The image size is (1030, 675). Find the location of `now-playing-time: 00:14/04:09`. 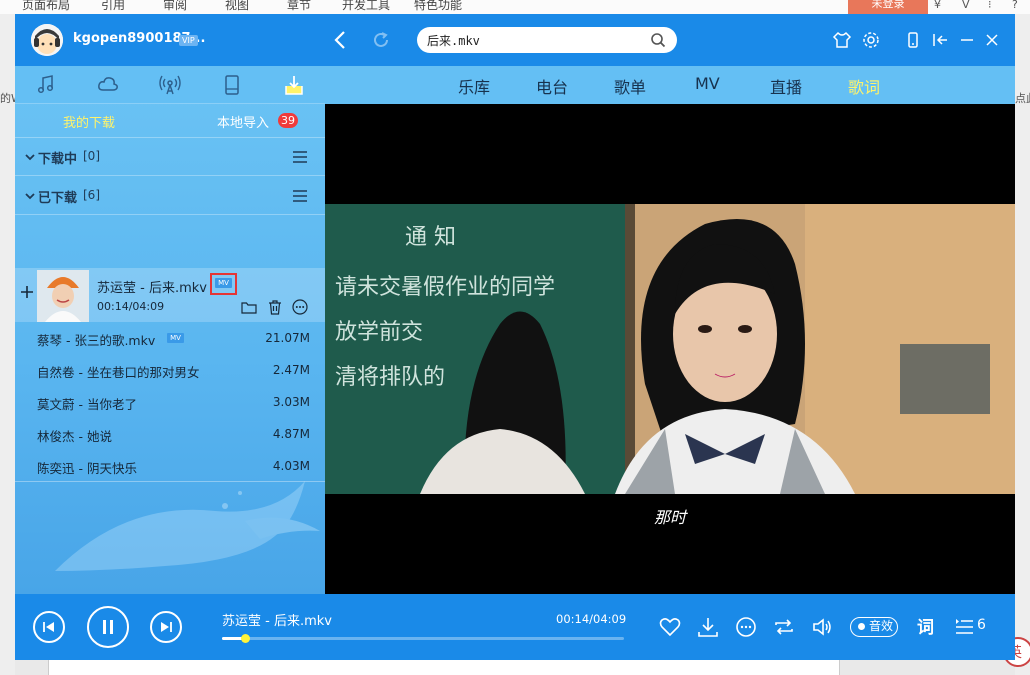

now-playing-time: 00:14/04:09 is located at coordinates (591, 619).